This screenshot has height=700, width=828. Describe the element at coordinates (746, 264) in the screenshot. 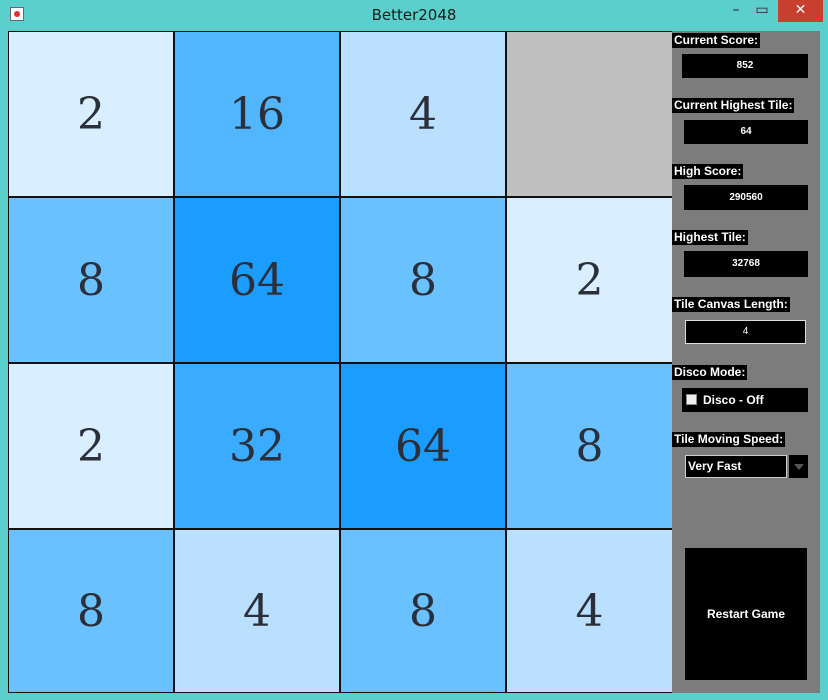

I see `highest-tile-value: 32768` at that location.